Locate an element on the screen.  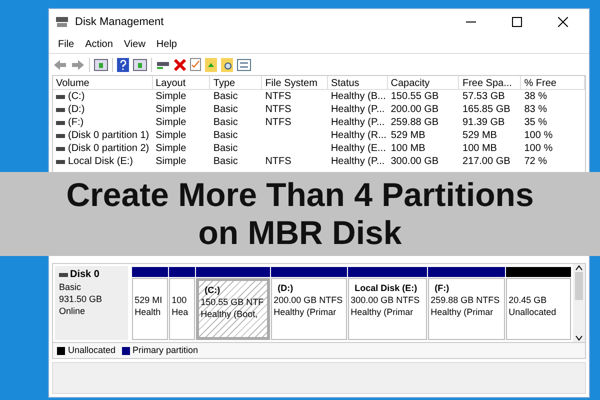
table-cell-text: (F:) is located at coordinates (76, 123).